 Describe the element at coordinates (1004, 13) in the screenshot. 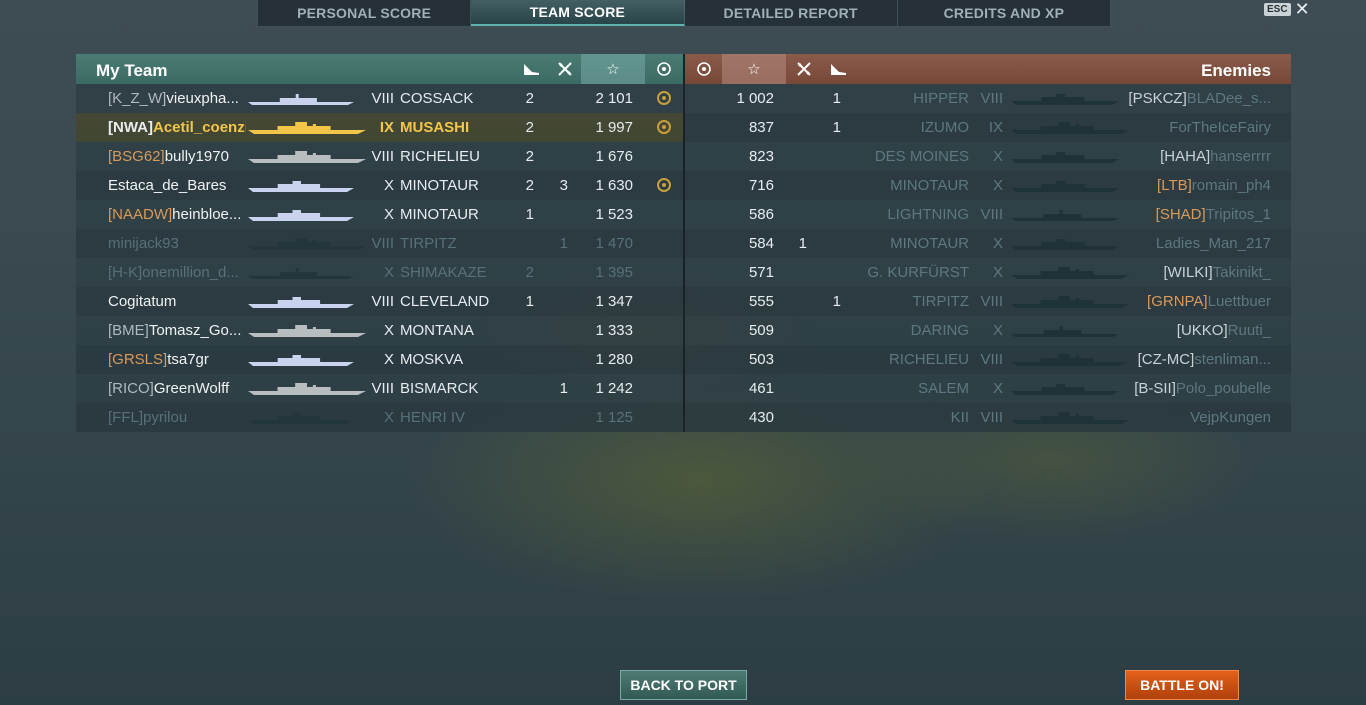

I see `tab-credits-xp: CREDITS AND XP` at that location.